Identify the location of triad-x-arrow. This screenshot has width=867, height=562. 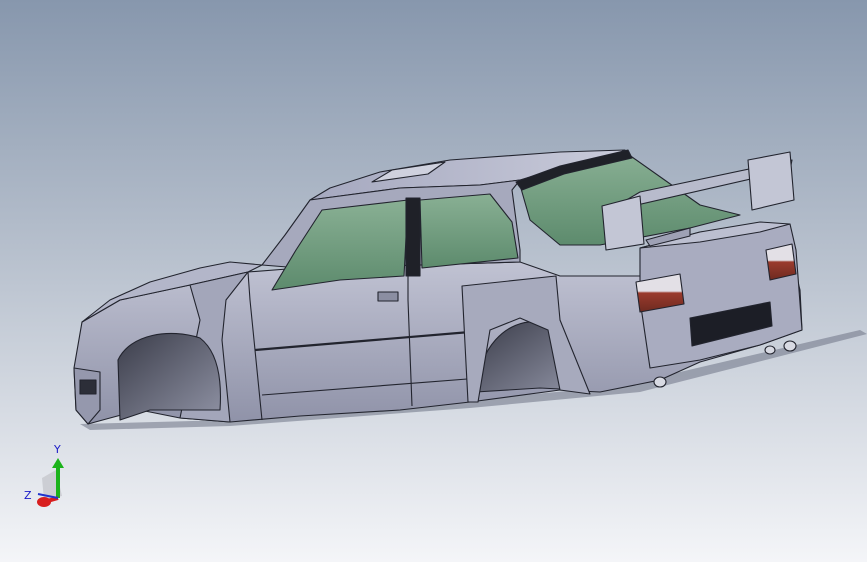
(44, 502).